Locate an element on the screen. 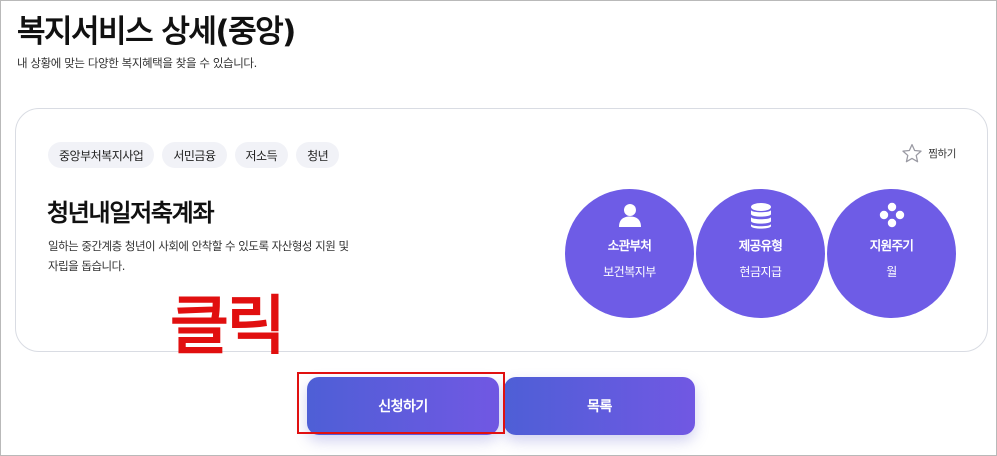  favorite-label: 찜하기 is located at coordinates (942, 154).